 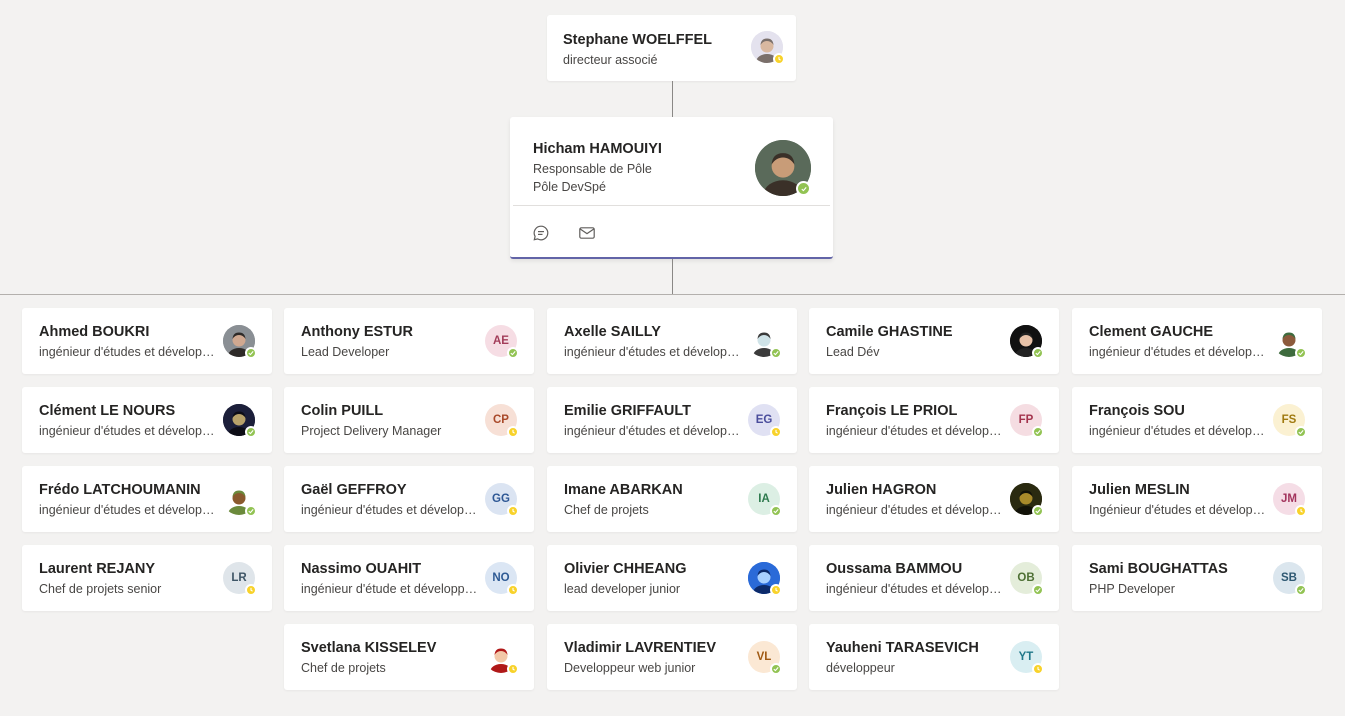 What do you see at coordinates (934, 341) in the screenshot?
I see `person-card: Camile GHASTINE Lead Dév` at bounding box center [934, 341].